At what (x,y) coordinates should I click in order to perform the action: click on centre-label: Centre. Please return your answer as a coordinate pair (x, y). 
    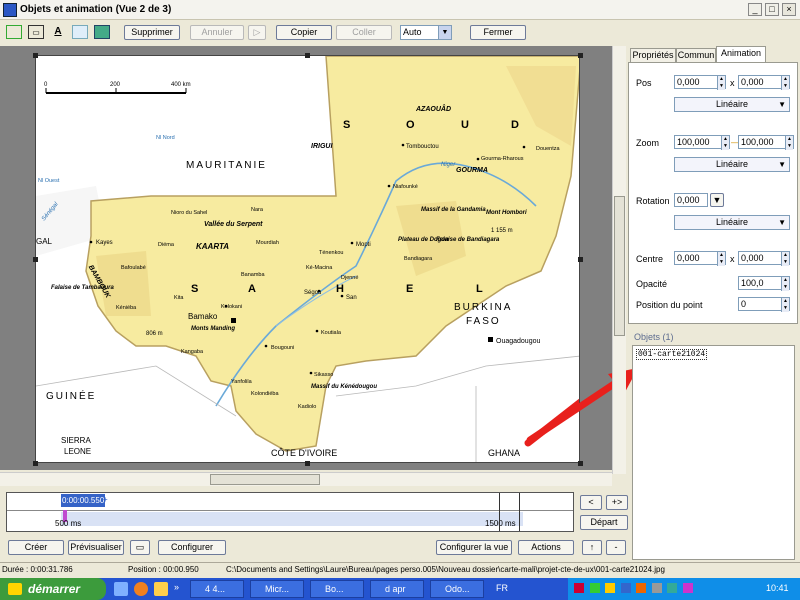
    Looking at the image, I should click on (650, 259).